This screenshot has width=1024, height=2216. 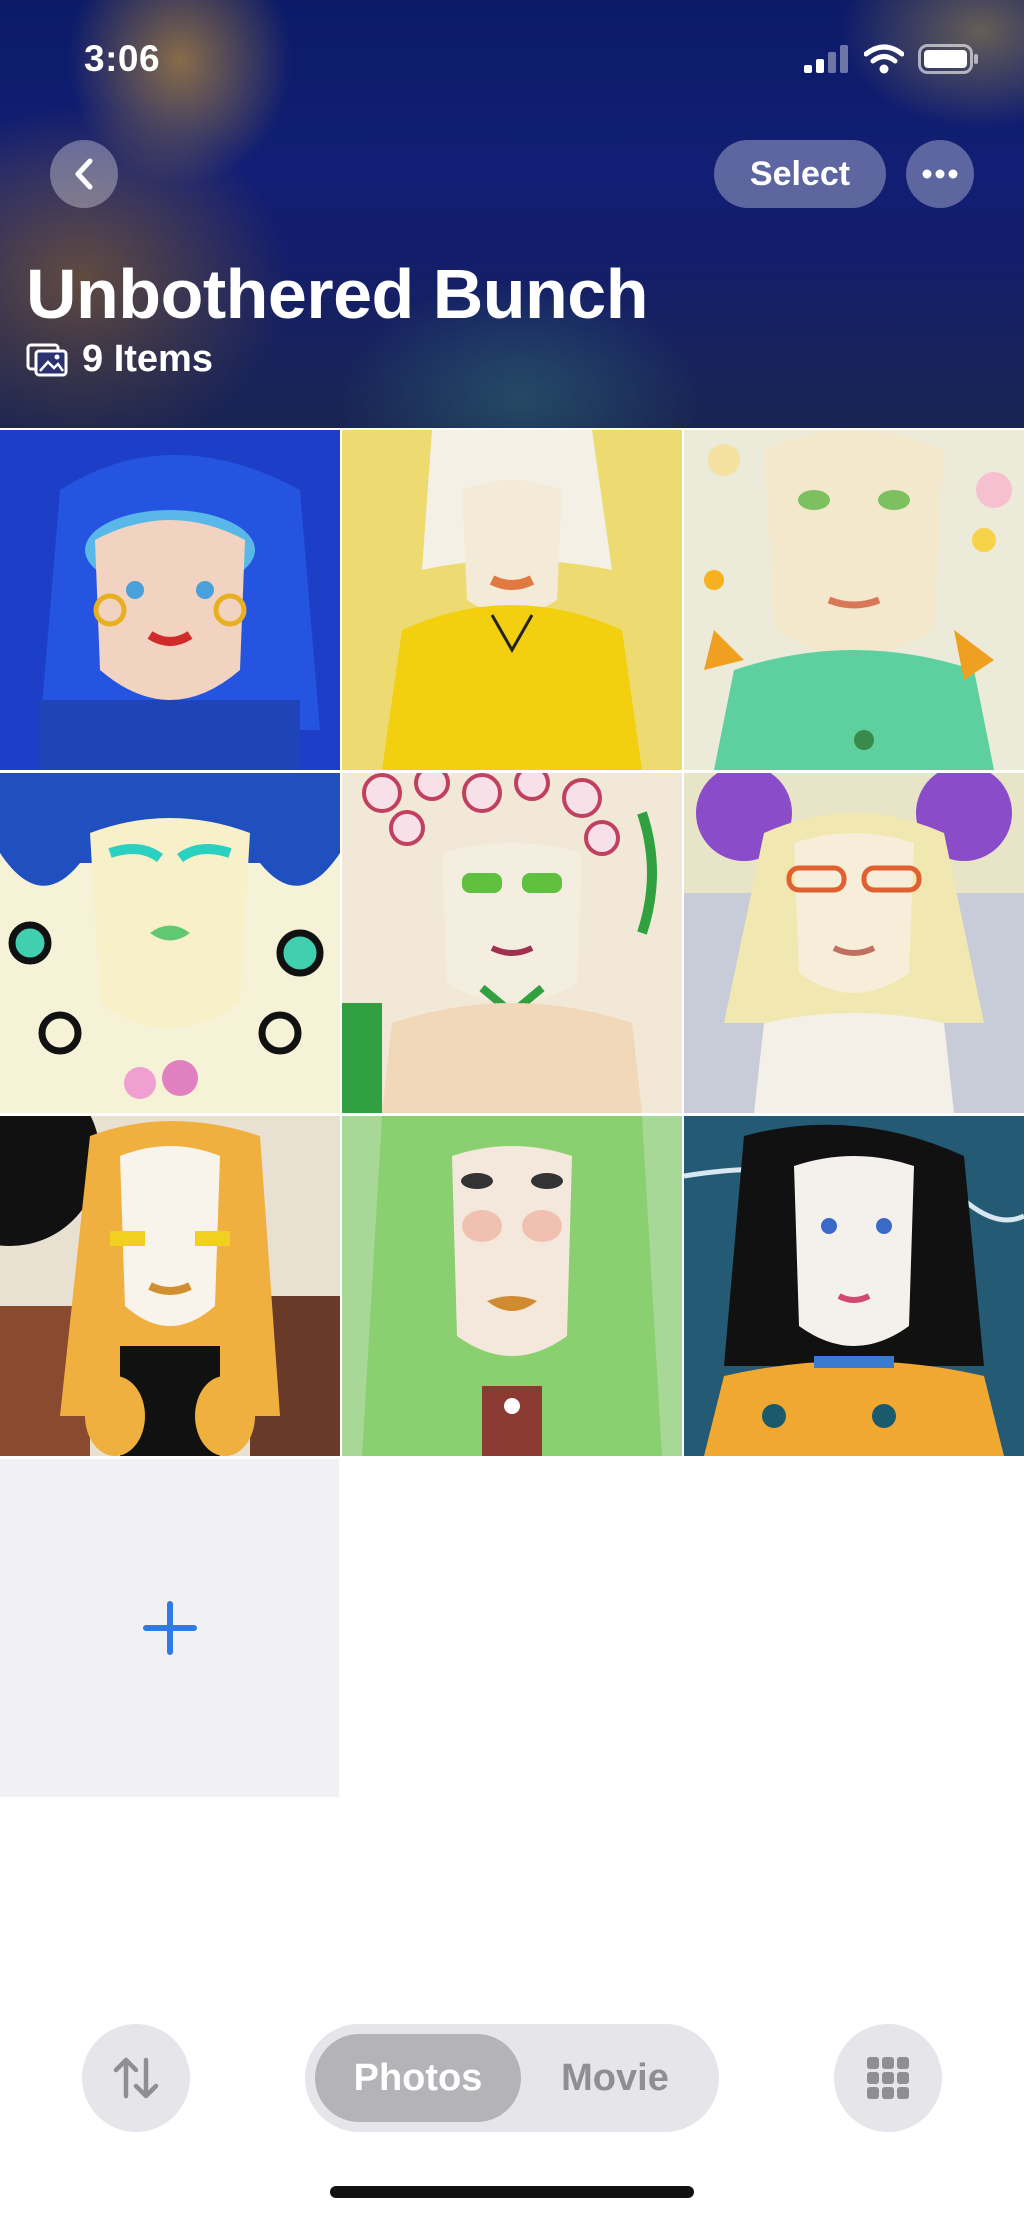 I want to click on grid-view-button, so click(x=888, y=2078).